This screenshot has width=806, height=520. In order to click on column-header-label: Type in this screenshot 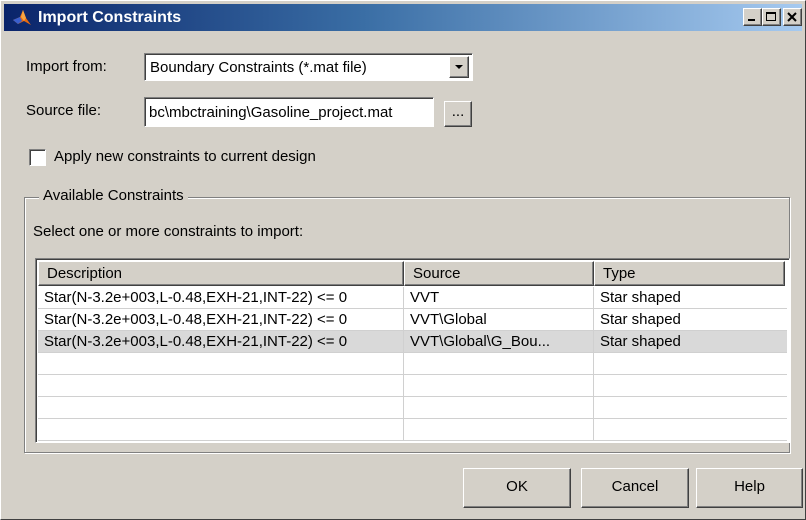, I will do `click(619, 273)`.